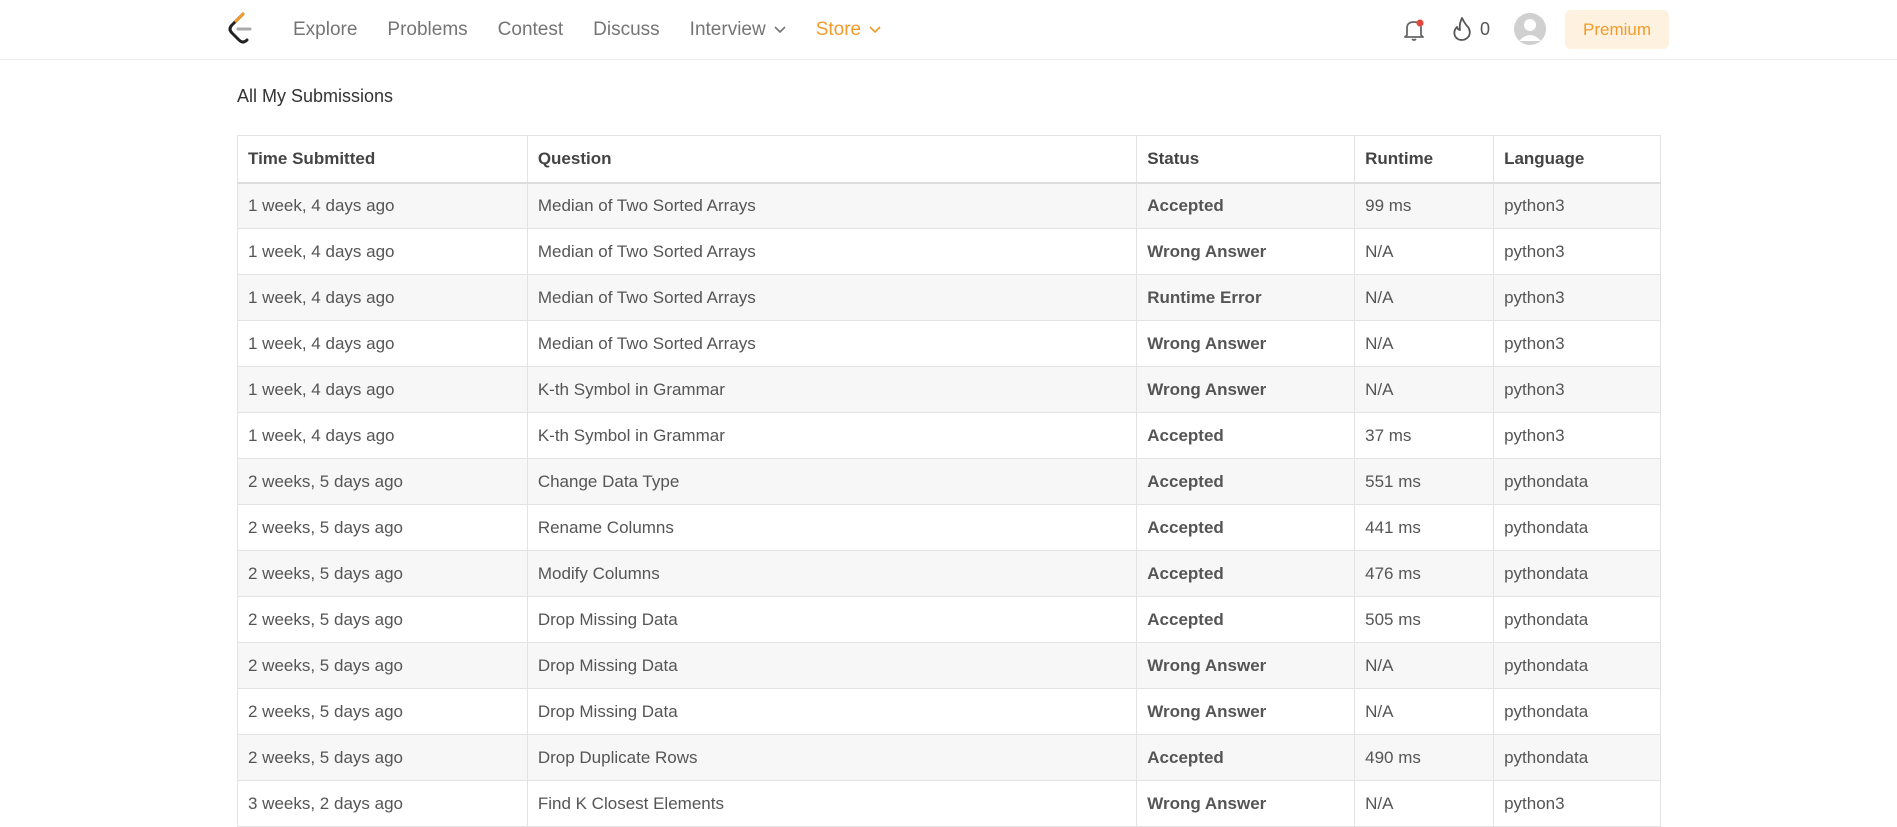 This screenshot has height=827, width=1897. Describe the element at coordinates (832, 803) in the screenshot. I see `cell-question: Find K Closest Elements` at that location.